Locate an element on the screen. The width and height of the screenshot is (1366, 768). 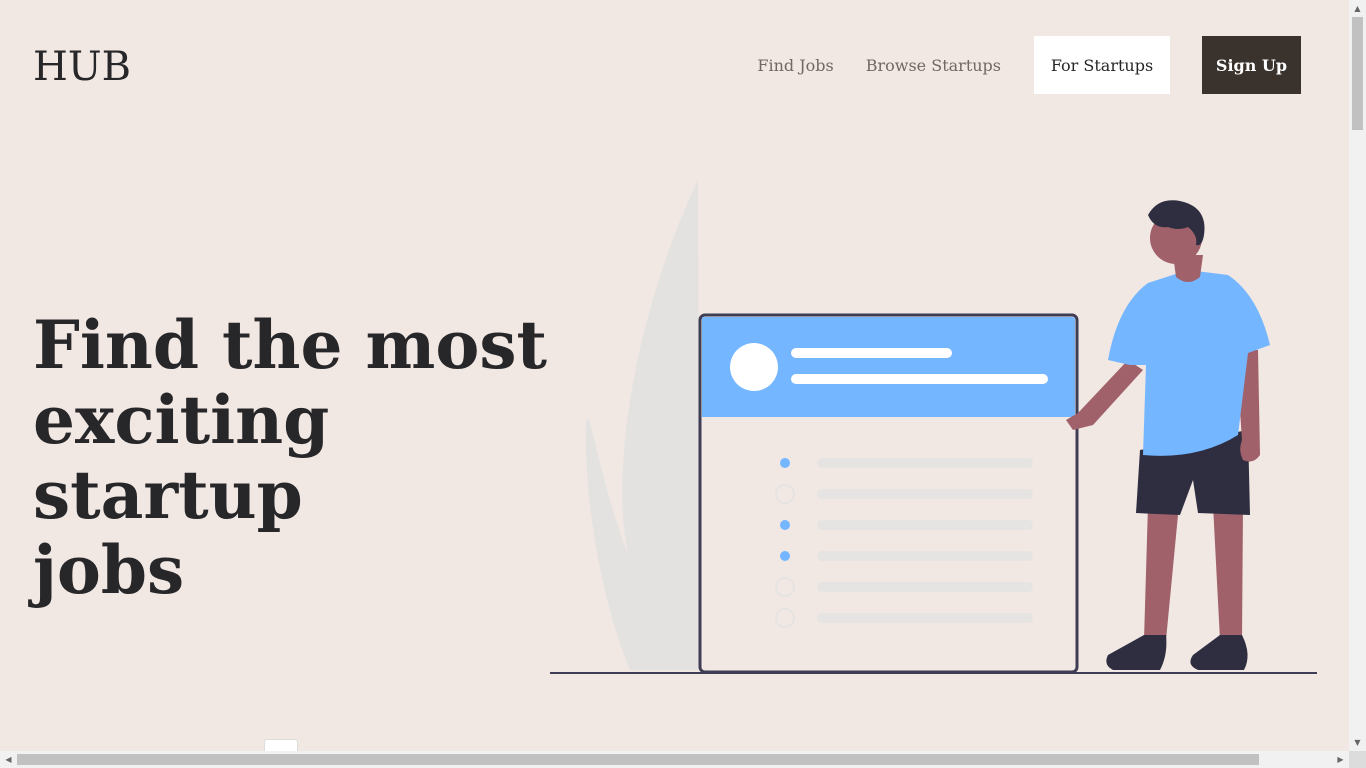
nav-browse-startups: Browse Startups is located at coordinates (933, 65).